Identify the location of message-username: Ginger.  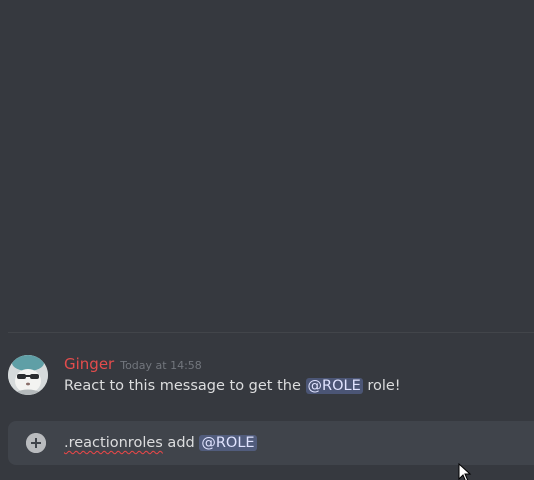
(89, 364).